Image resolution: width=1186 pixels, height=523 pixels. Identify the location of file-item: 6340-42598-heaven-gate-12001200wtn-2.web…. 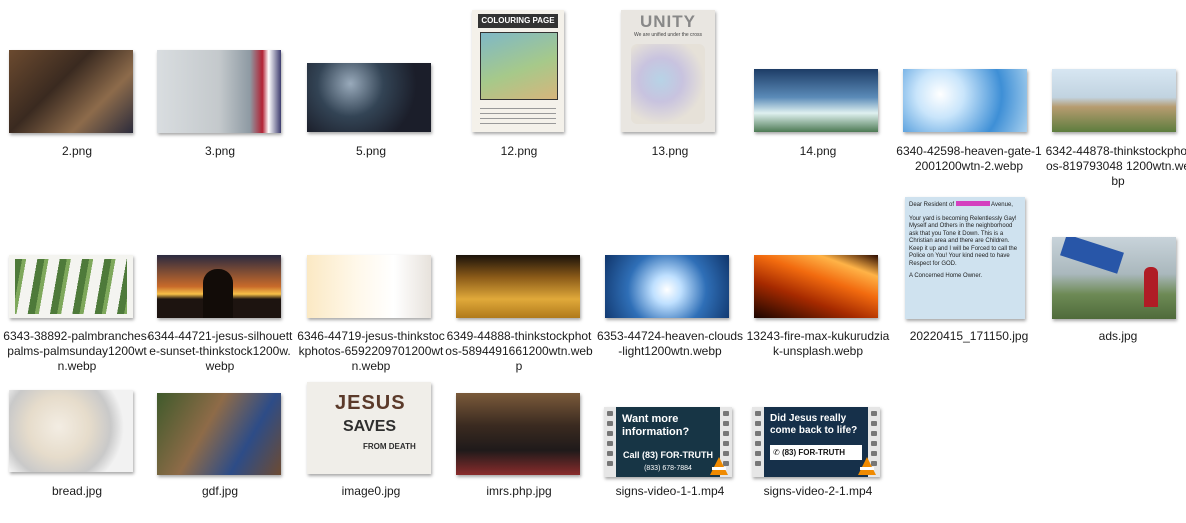
(969, 100).